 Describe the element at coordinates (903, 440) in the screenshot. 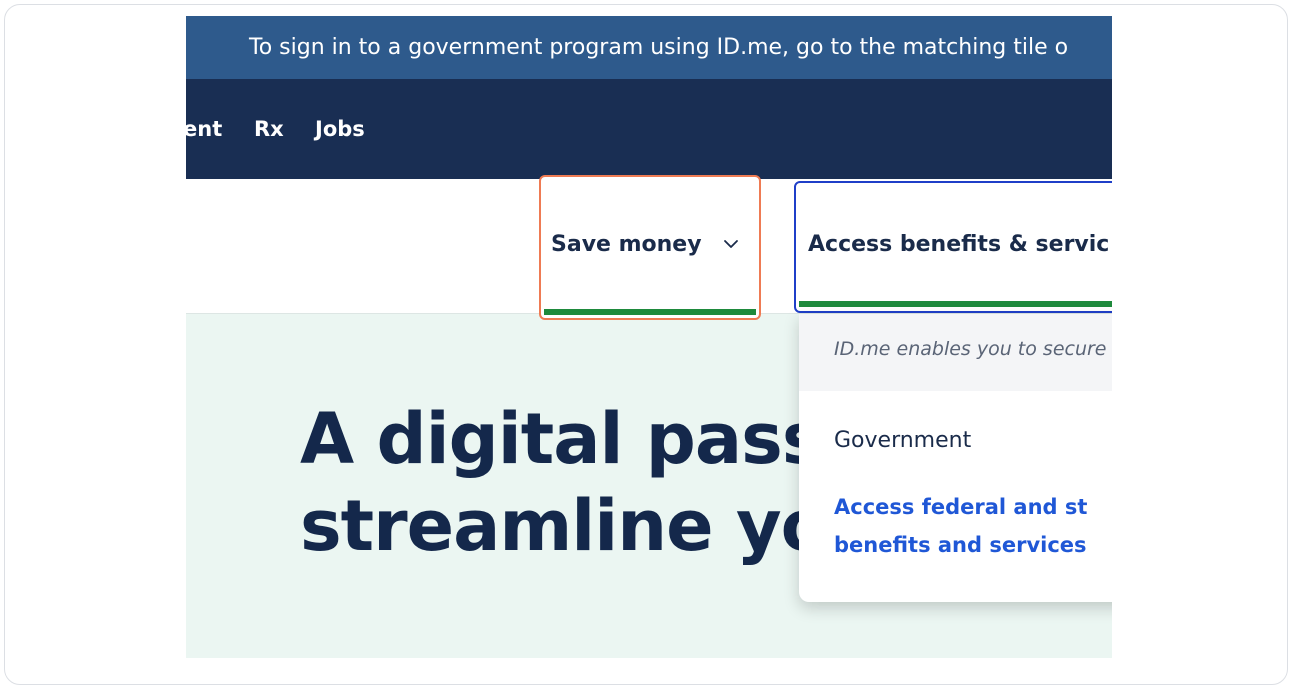

I see `dropdown-section-heading: Government` at that location.